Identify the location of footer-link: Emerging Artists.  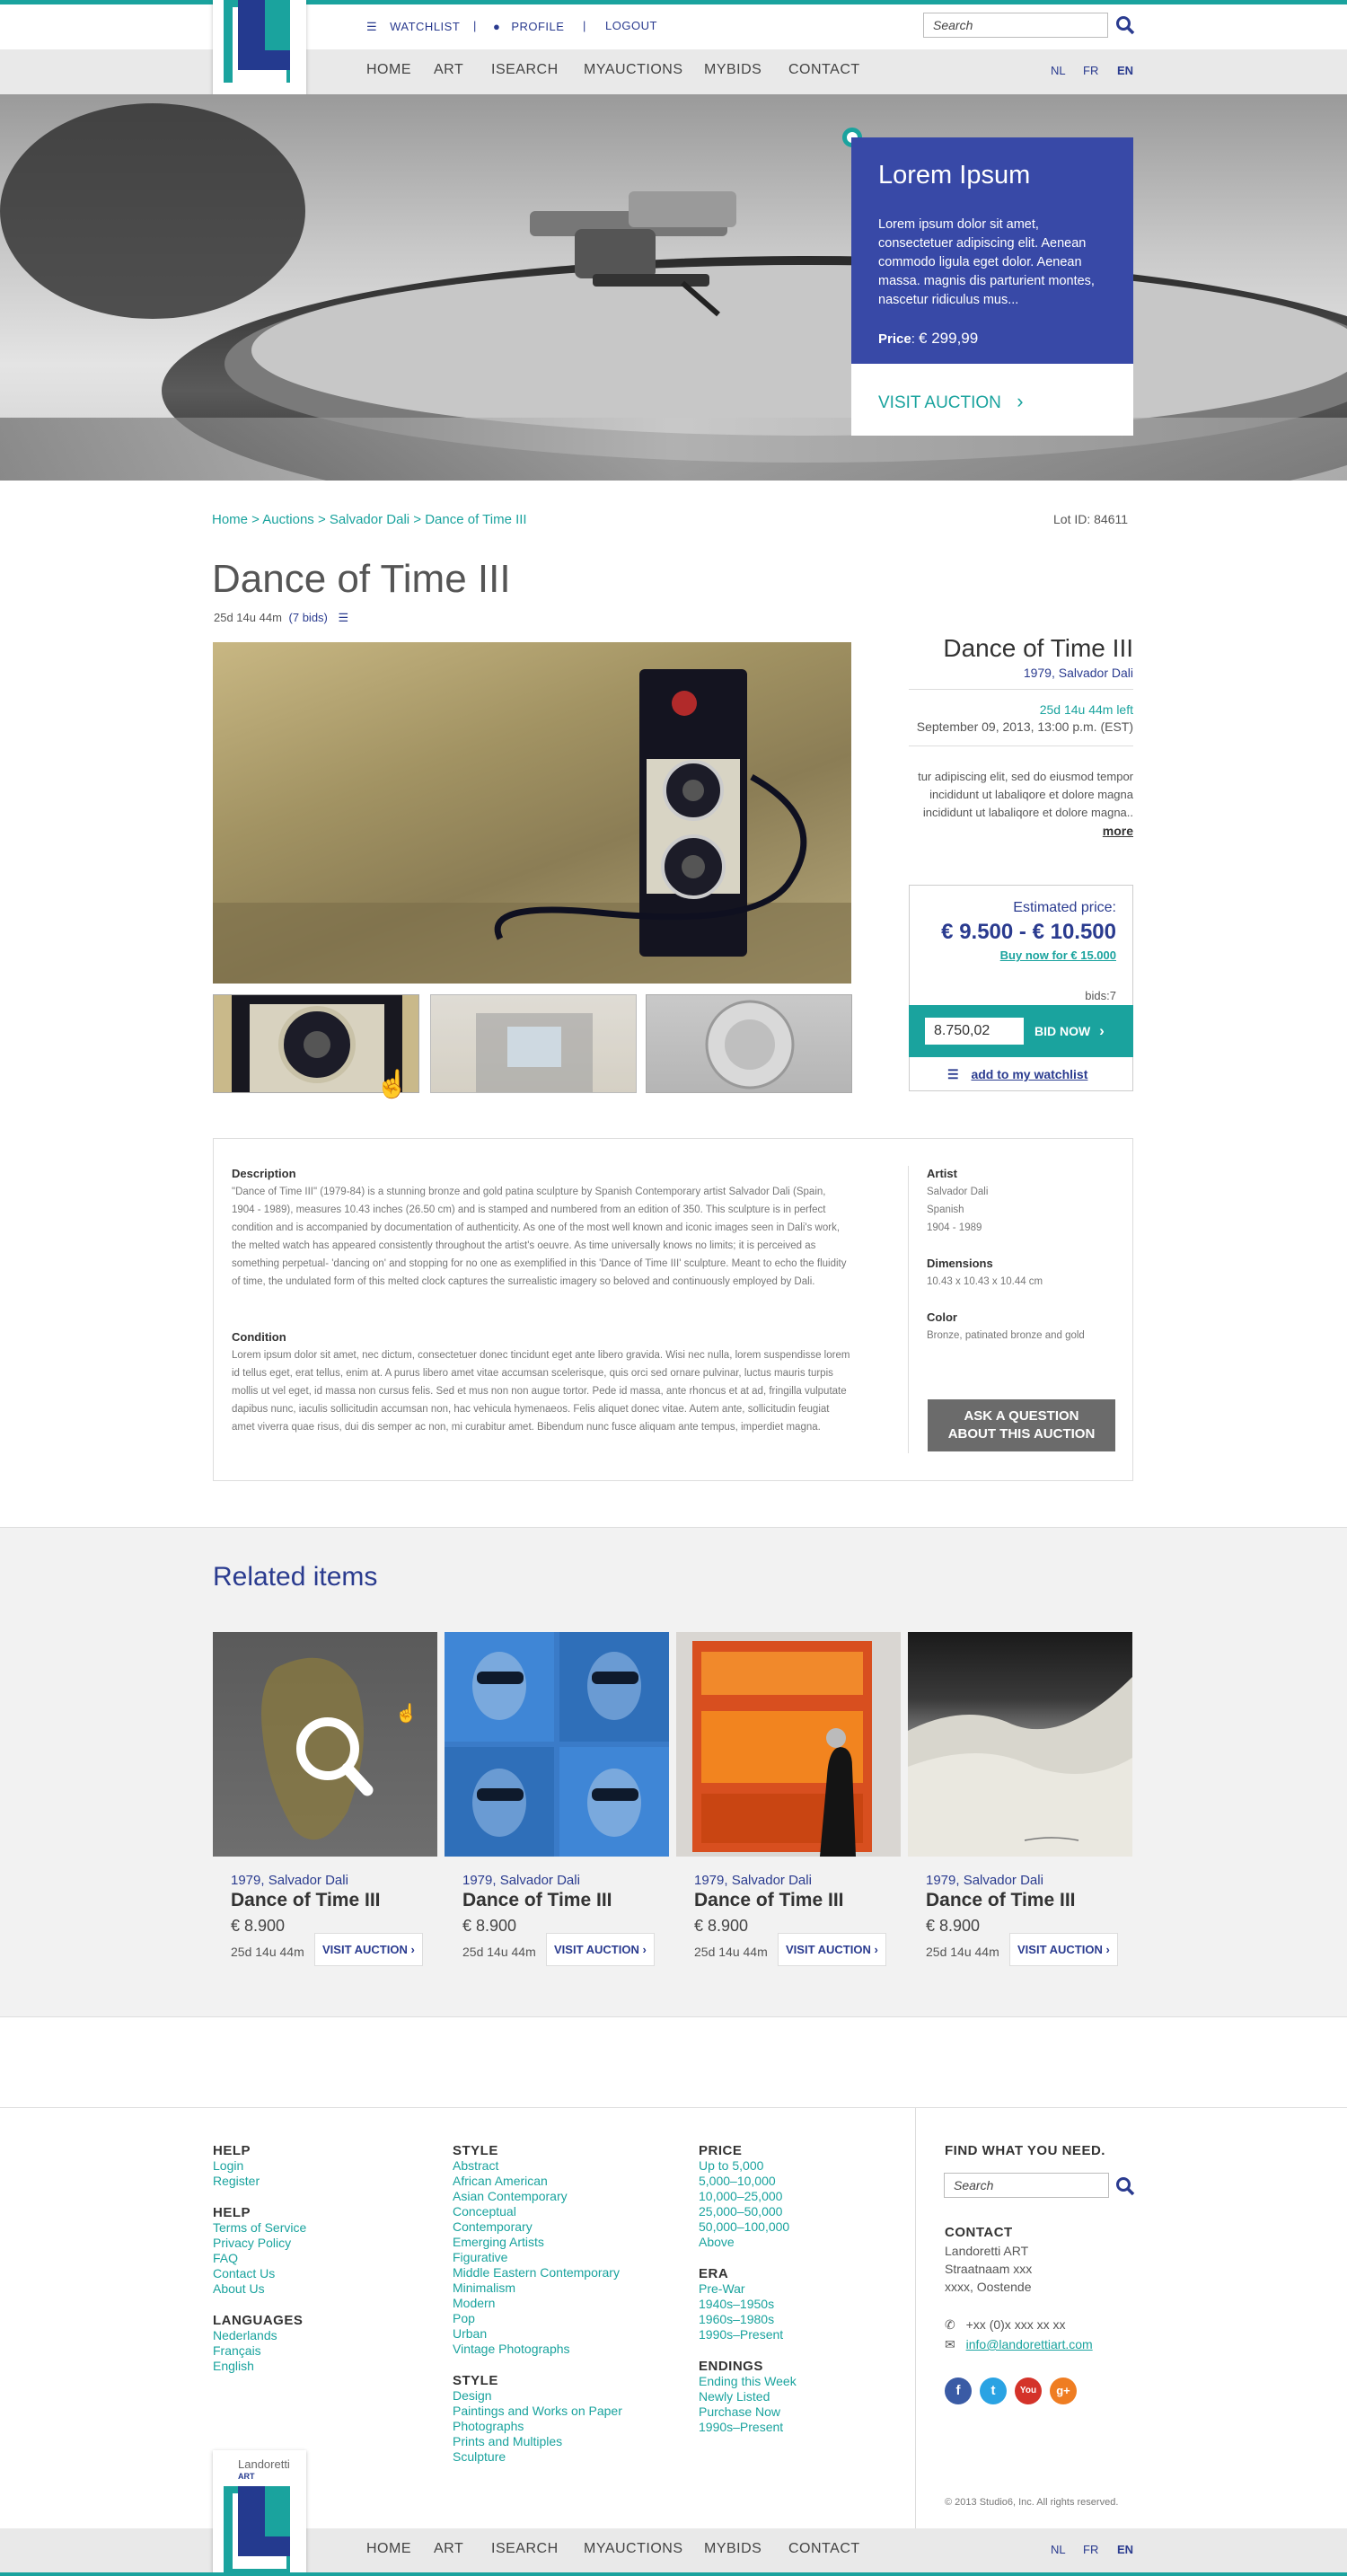
(569, 2242).